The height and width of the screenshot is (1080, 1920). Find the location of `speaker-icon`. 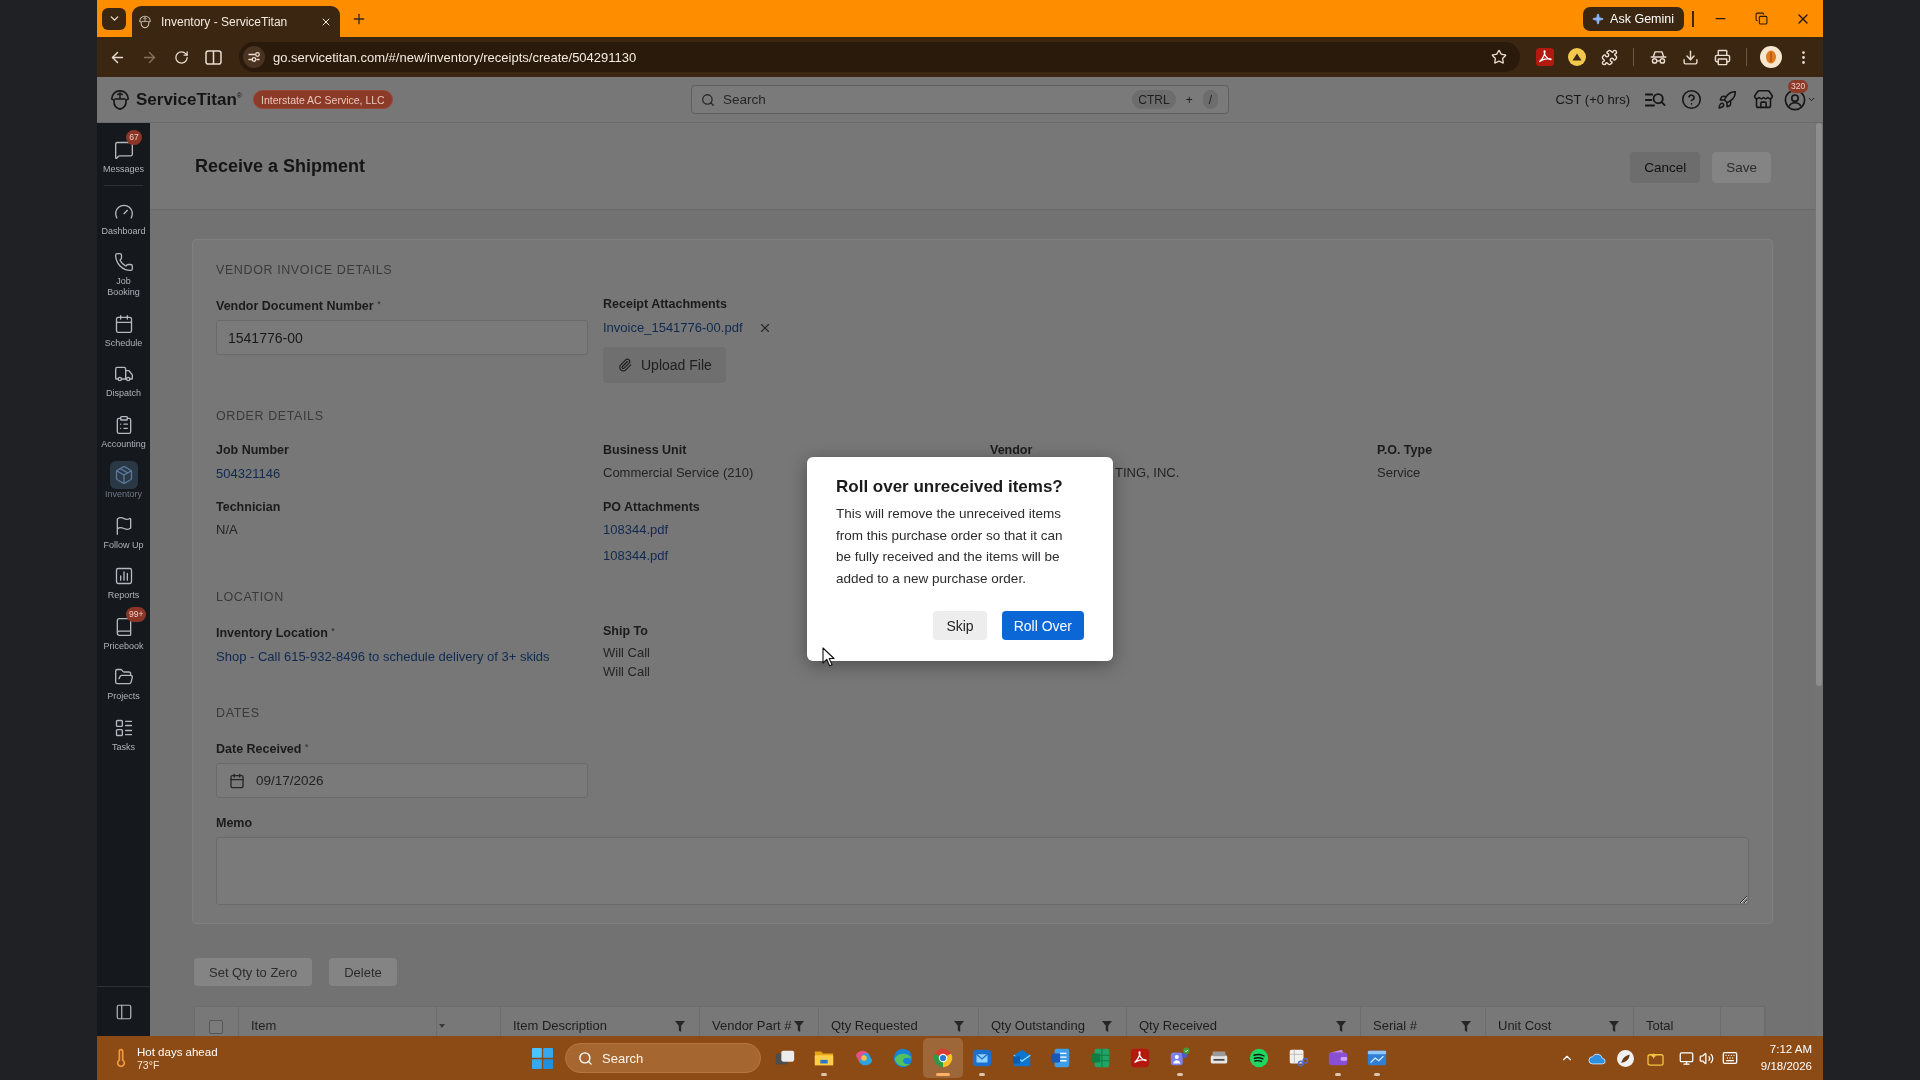

speaker-icon is located at coordinates (1706, 1058).